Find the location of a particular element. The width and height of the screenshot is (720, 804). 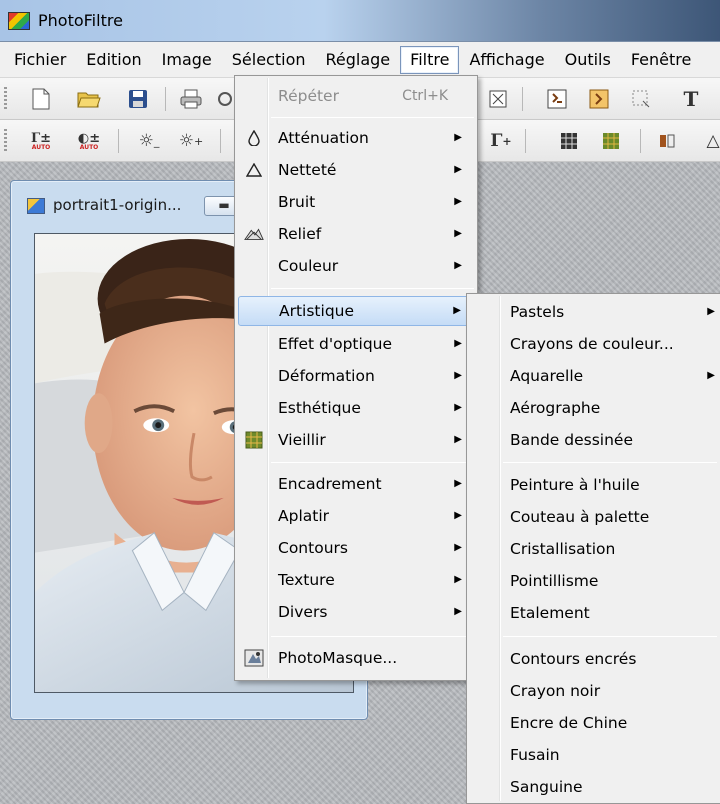

menu-item-attenuation: Atténuation ▶ is located at coordinates (356, 139).